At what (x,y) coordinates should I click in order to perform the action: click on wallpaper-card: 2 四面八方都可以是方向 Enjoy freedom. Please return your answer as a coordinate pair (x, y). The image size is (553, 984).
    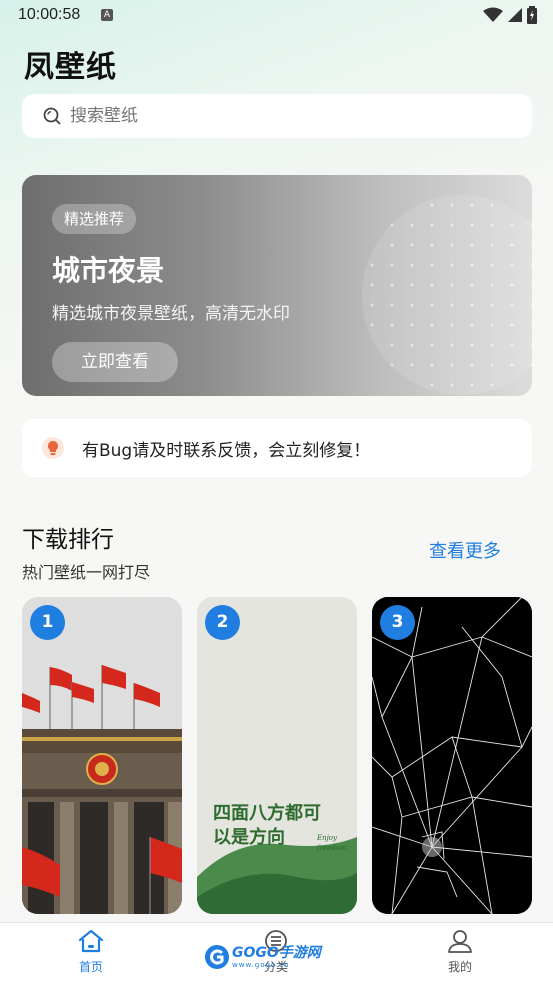
    Looking at the image, I should click on (277, 755).